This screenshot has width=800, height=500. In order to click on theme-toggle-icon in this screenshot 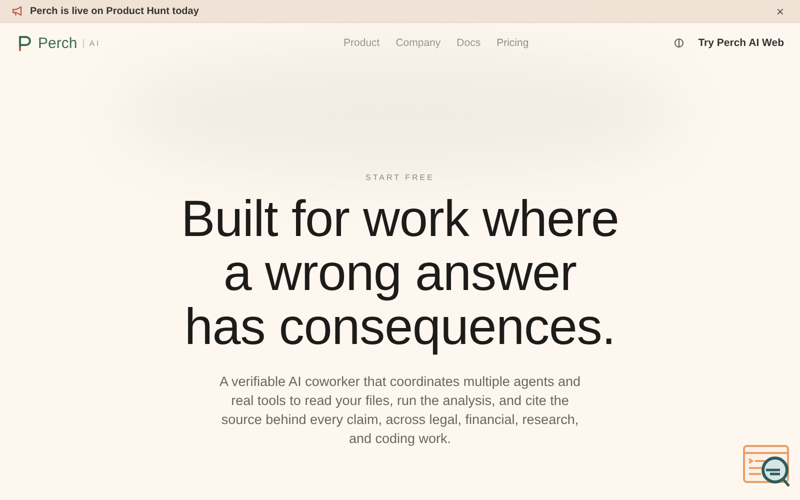, I will do `click(679, 43)`.